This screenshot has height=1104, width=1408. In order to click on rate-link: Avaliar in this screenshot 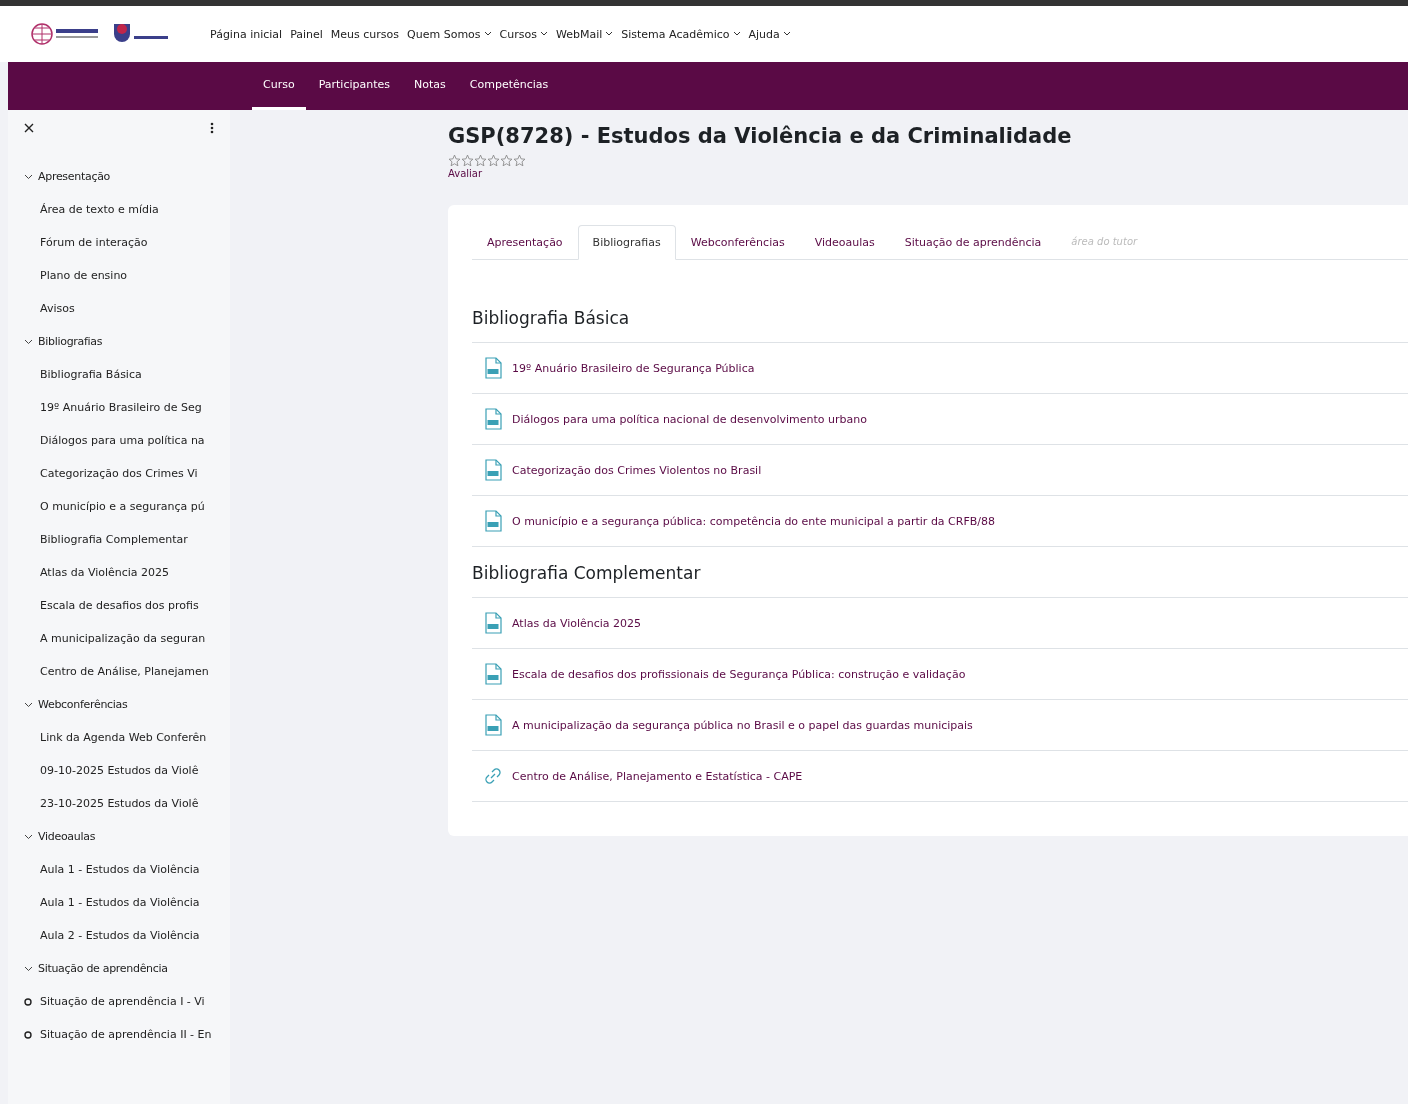, I will do `click(928, 173)`.